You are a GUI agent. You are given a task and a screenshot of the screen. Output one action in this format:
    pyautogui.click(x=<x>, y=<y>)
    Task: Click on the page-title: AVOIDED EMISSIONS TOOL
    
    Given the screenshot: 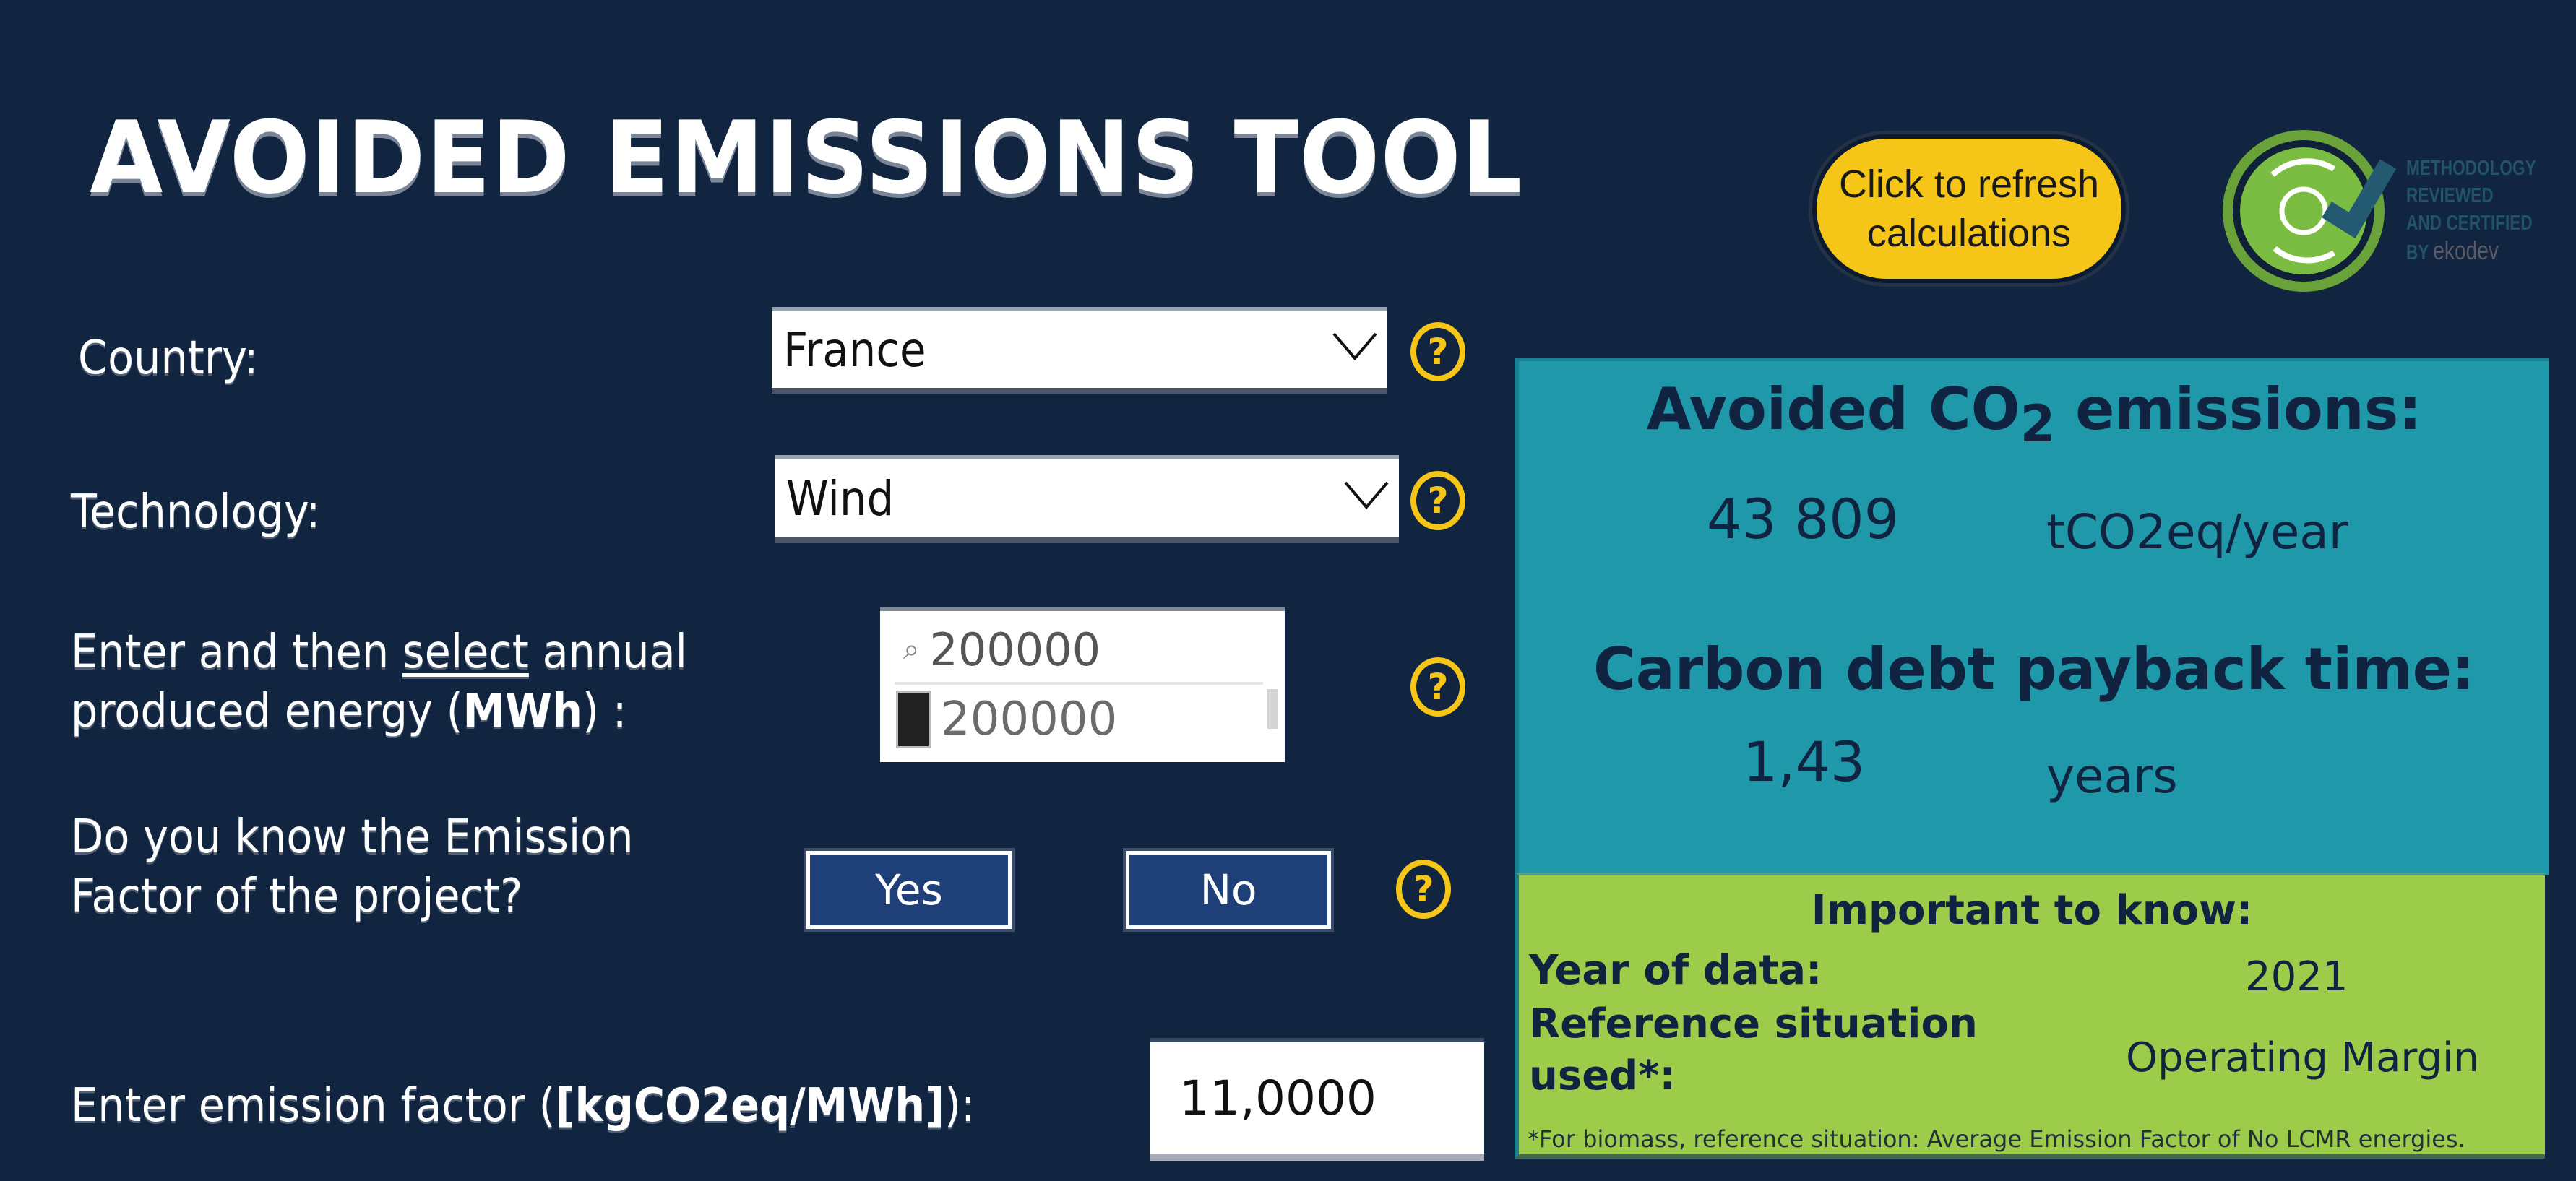 What is the action you would take?
    pyautogui.click(x=806, y=158)
    